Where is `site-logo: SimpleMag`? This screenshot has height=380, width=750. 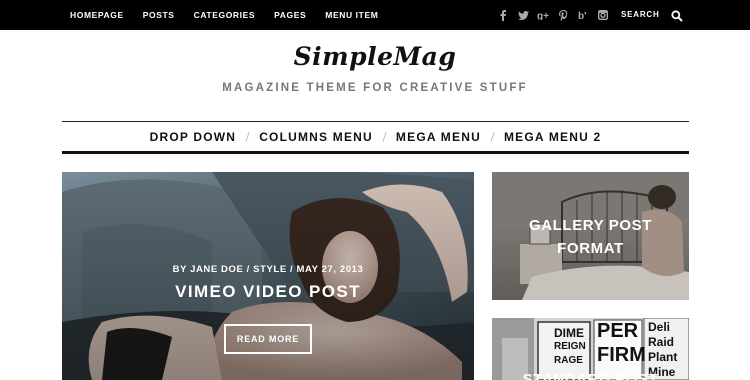 site-logo: SimpleMag is located at coordinates (375, 56).